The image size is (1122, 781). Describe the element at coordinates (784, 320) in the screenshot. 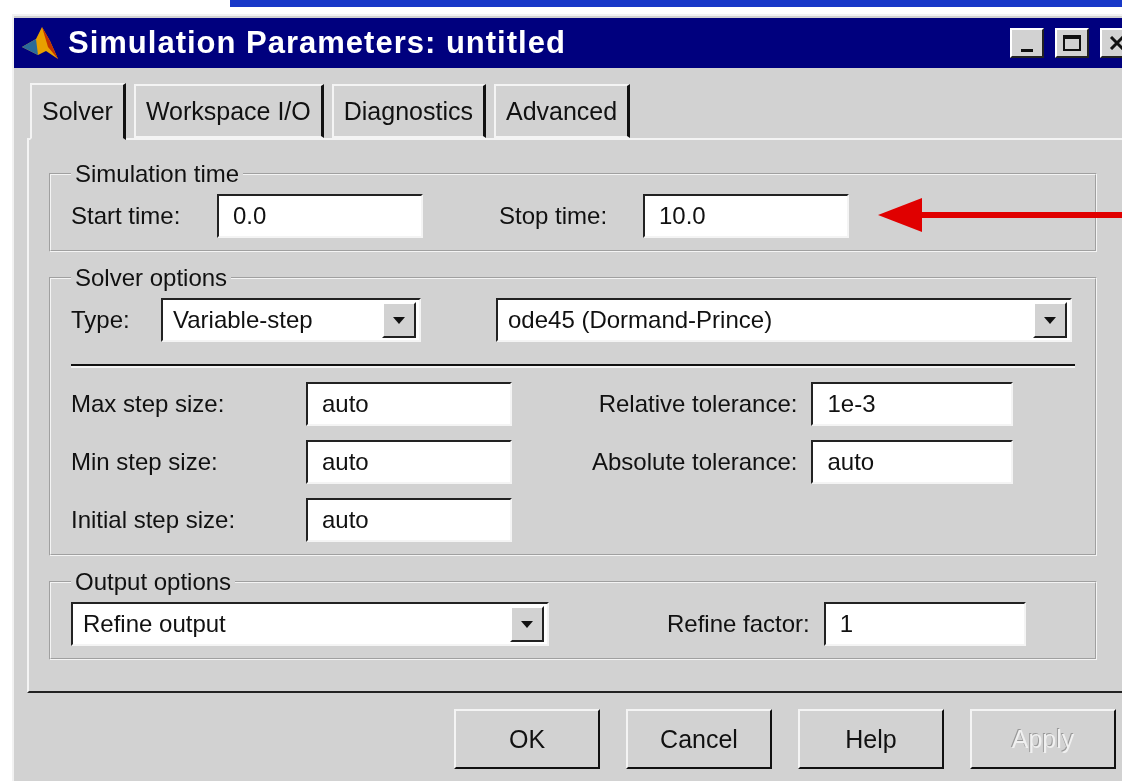

I see `dropdown: ode45 (Dormand-Prince)` at that location.